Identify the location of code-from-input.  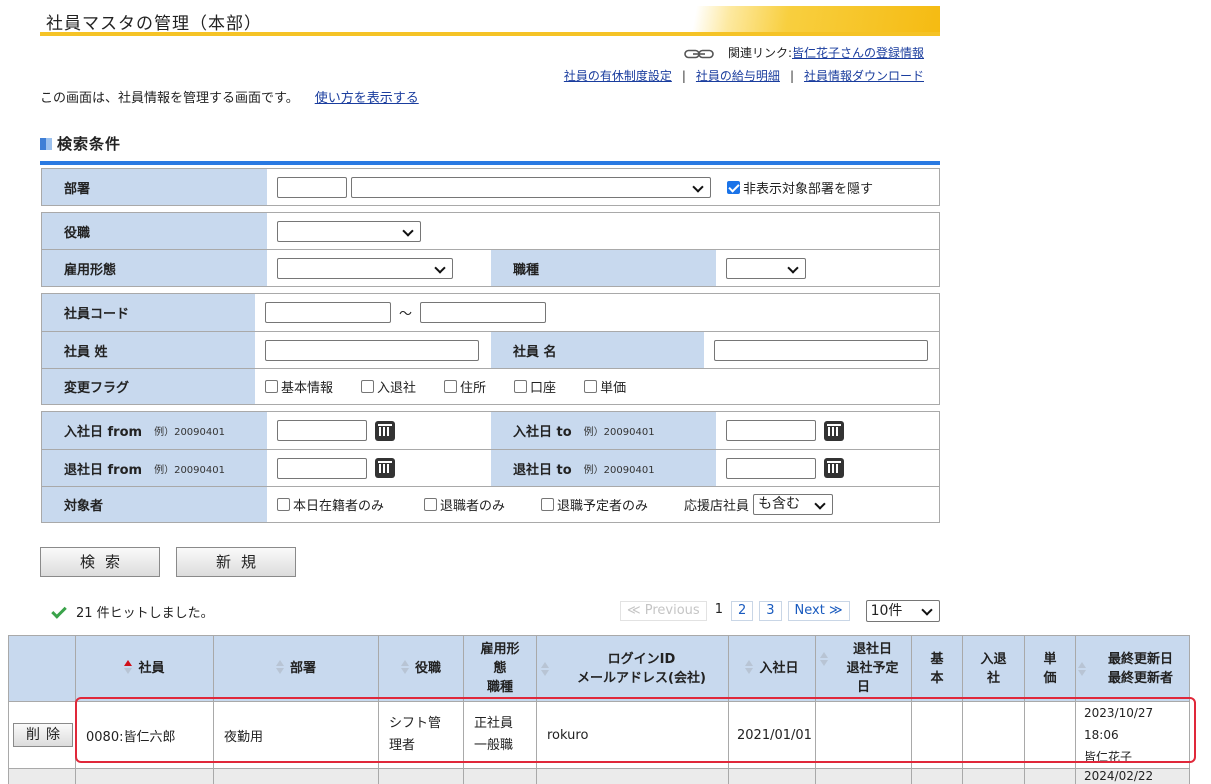
(328, 312).